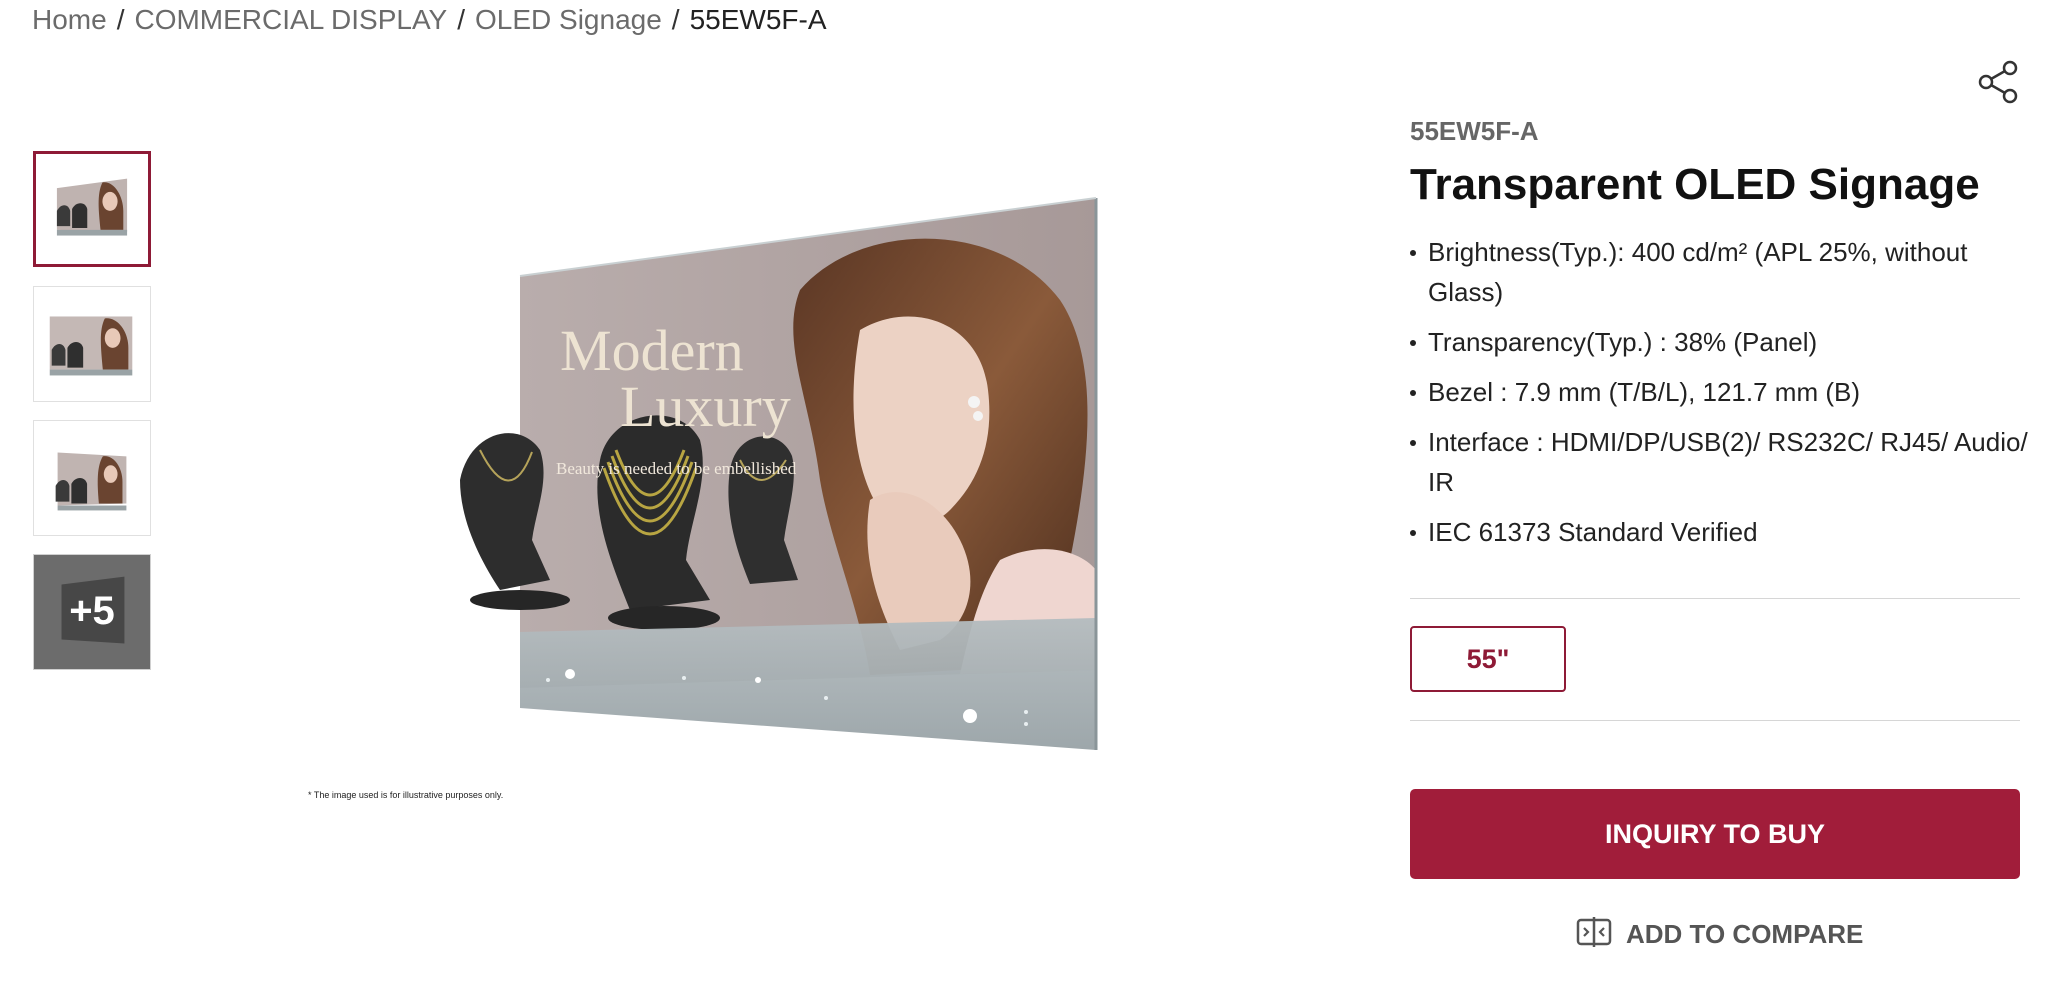 This screenshot has height=996, width=2050. Describe the element at coordinates (676, 468) in the screenshot. I see `panel-text-tagline: Beauty is needed to be embellished` at that location.